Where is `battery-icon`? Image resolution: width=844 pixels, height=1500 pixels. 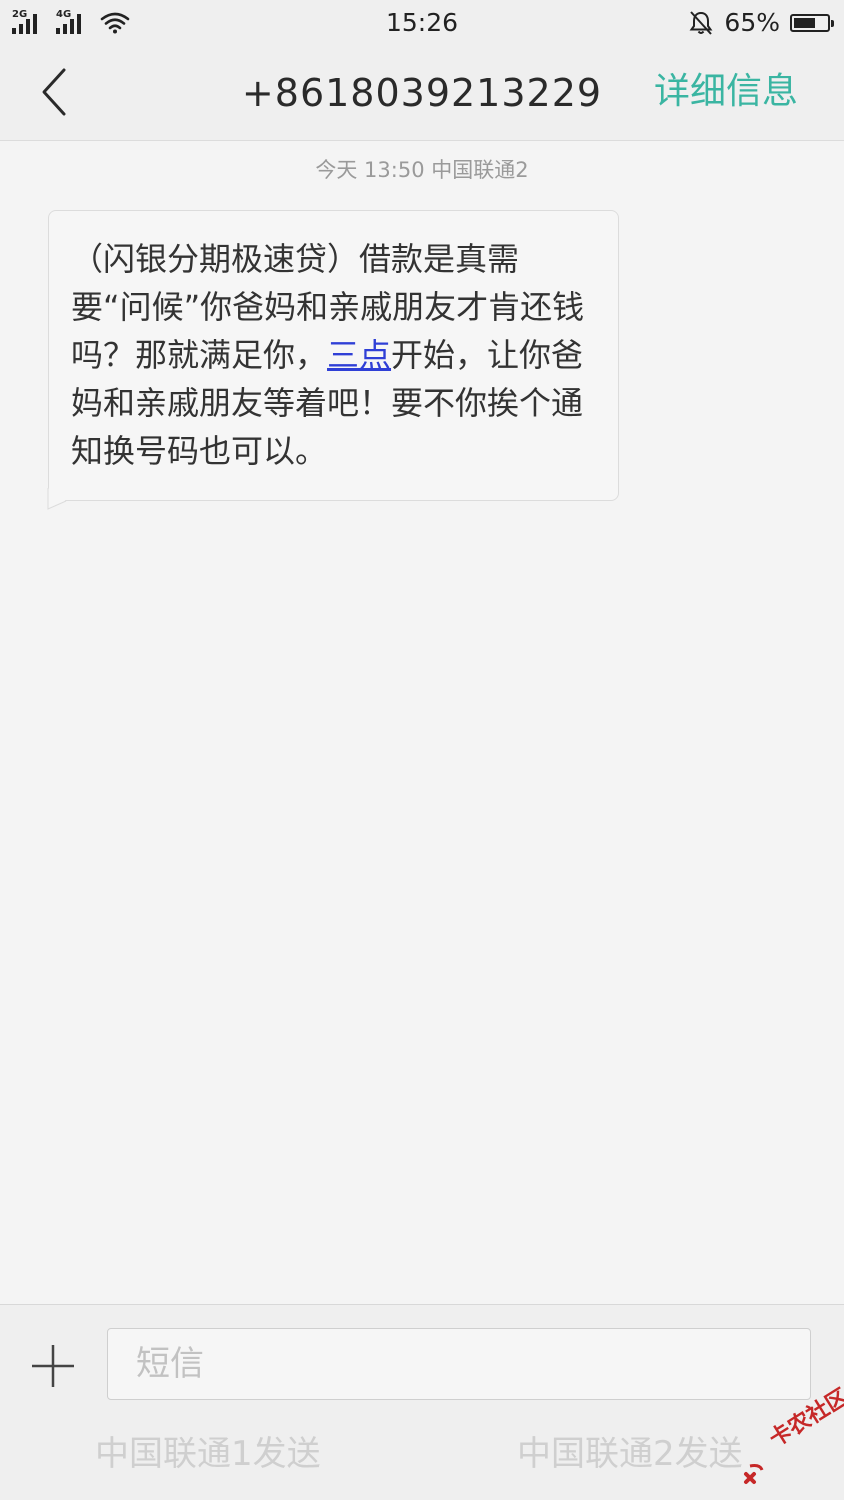 battery-icon is located at coordinates (812, 23).